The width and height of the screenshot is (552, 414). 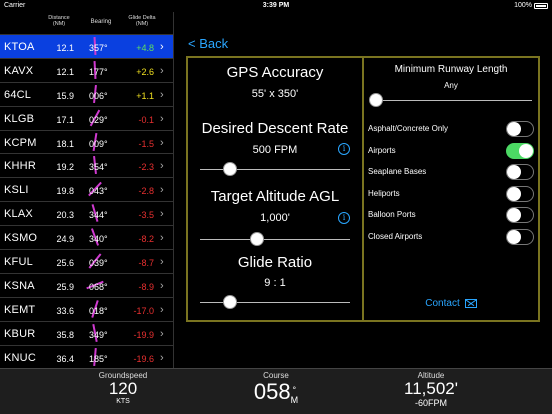 I want to click on target-altitude-slider-track, so click(x=275, y=239).